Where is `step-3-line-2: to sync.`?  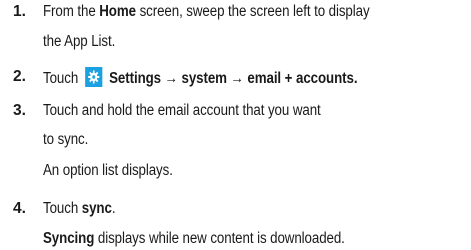
step-3-line-2: to sync. is located at coordinates (66, 139).